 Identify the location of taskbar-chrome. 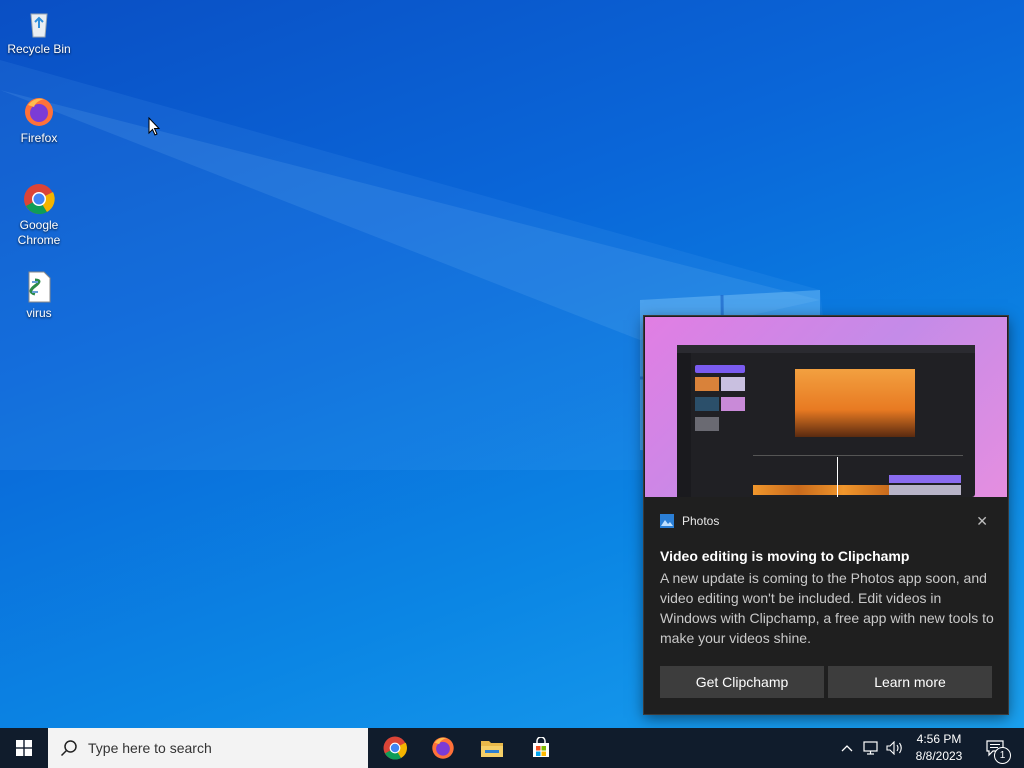
(395, 748).